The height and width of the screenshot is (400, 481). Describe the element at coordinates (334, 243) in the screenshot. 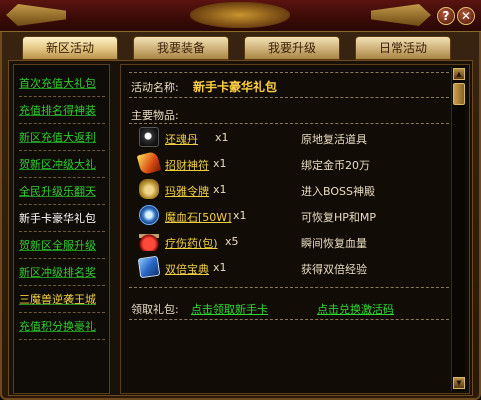

I see `item-desc: 瞬间恢复血量` at that location.